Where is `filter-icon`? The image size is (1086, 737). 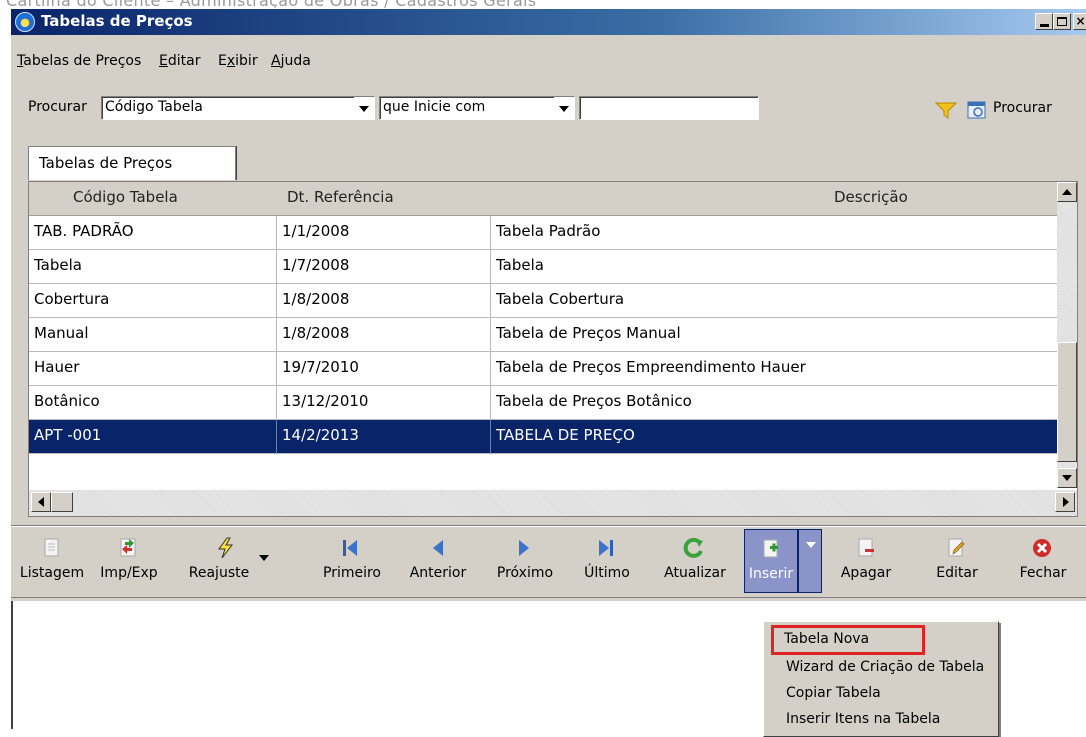
filter-icon is located at coordinates (946, 111).